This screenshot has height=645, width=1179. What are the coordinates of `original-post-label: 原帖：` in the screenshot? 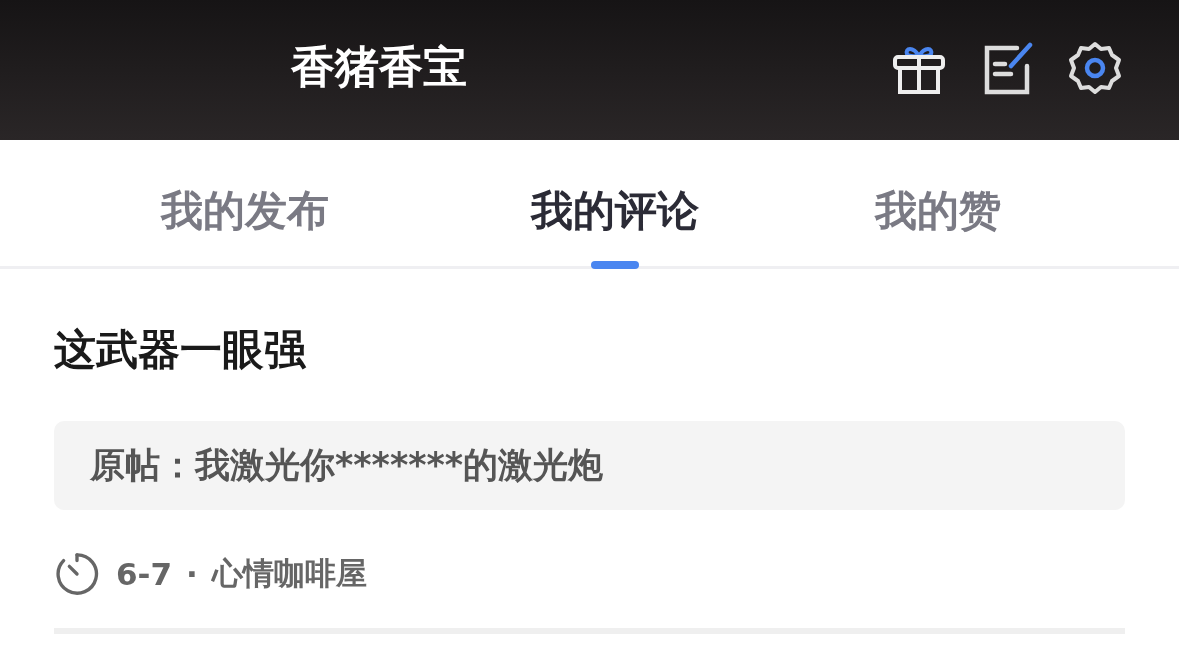 It's located at (142, 465).